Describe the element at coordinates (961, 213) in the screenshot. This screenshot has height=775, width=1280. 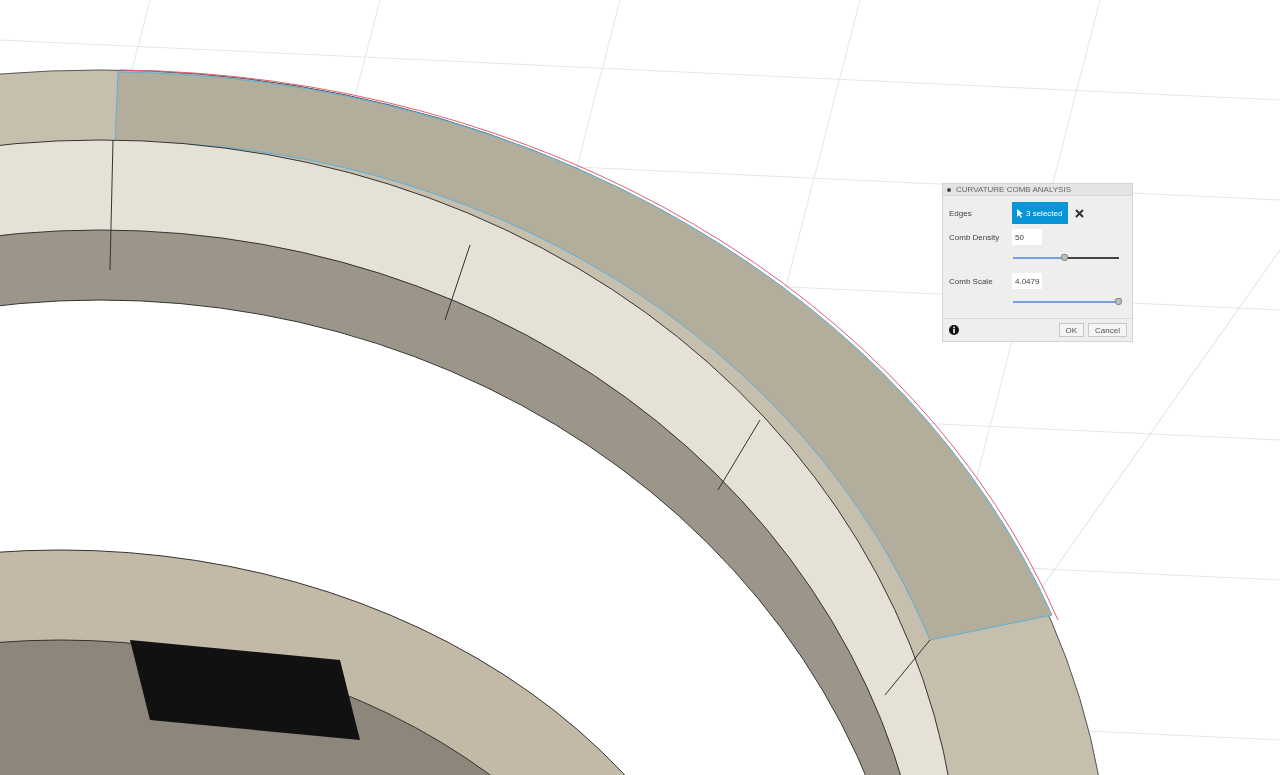
I see `field-label: Edges` at that location.